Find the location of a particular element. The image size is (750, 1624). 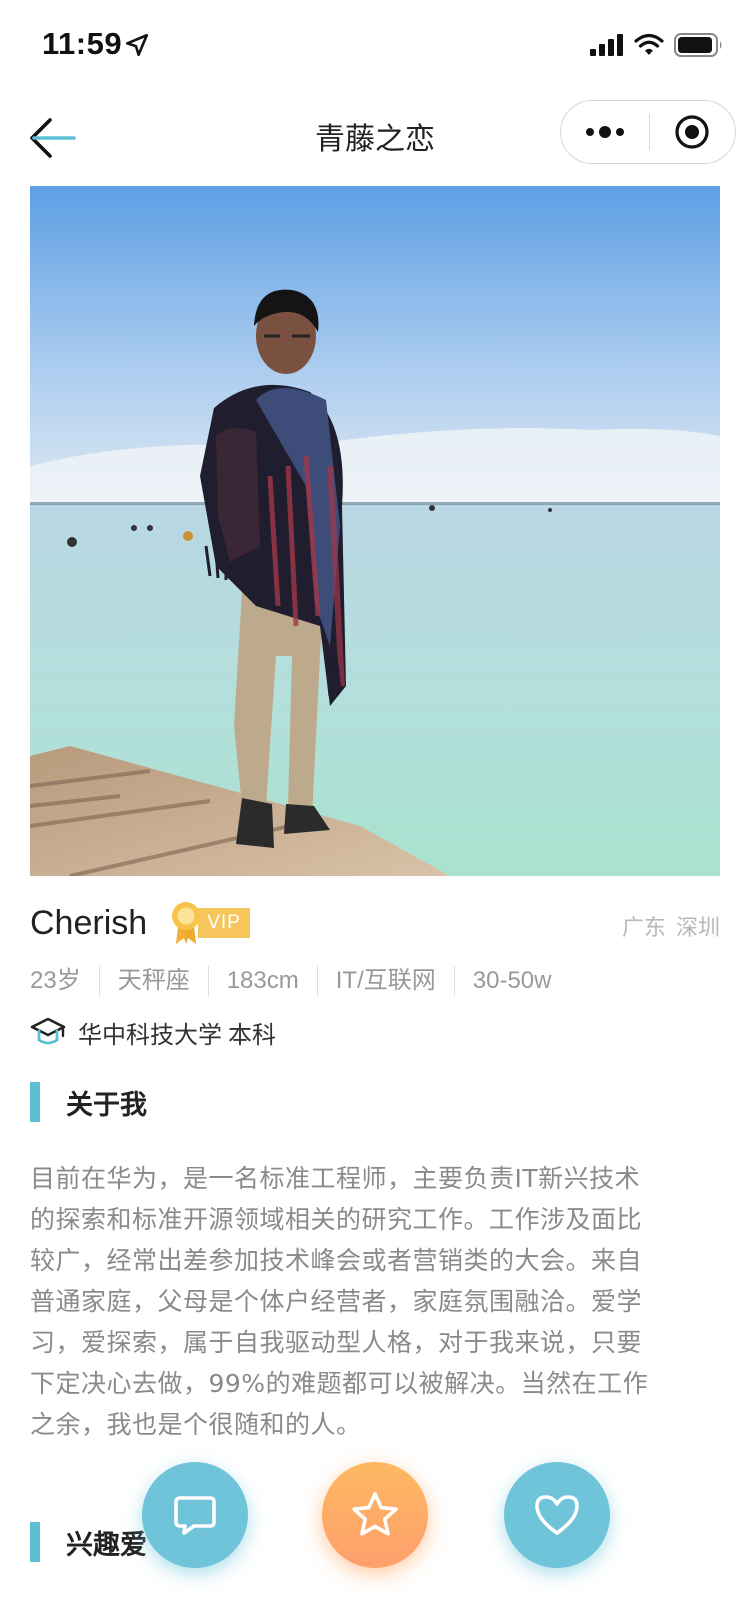

status-bar: 11:59 is located at coordinates (375, 46).